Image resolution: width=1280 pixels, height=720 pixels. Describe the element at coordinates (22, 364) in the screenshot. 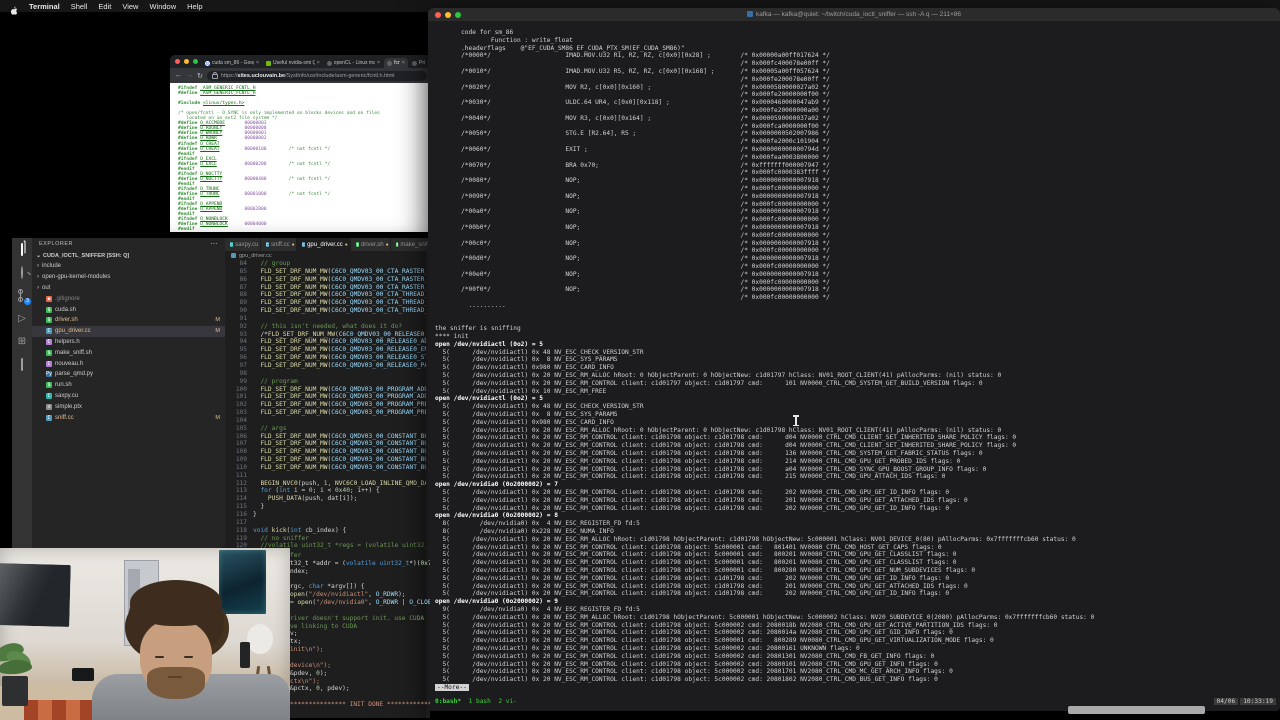

I see `remote-explorer-icon` at that location.